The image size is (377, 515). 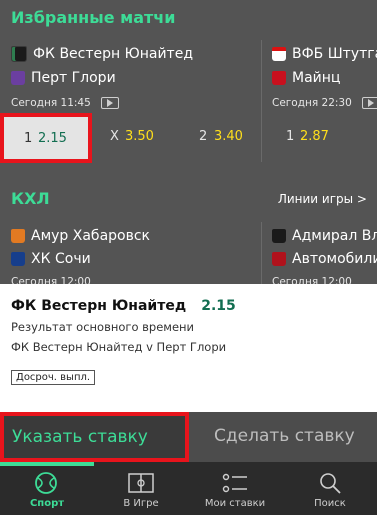 I want to click on away-team: ХК Сочи, so click(x=51, y=259).